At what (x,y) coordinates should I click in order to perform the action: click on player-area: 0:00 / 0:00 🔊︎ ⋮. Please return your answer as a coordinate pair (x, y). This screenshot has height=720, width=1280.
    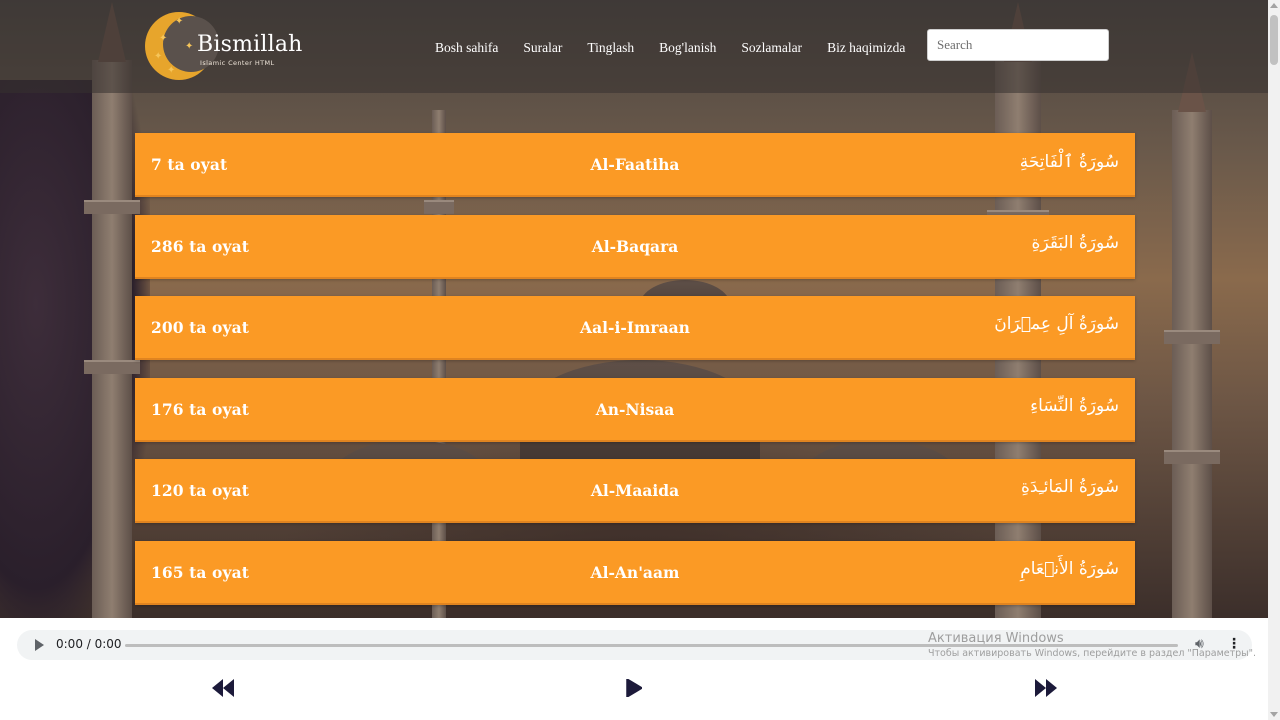
    Looking at the image, I should click on (634, 669).